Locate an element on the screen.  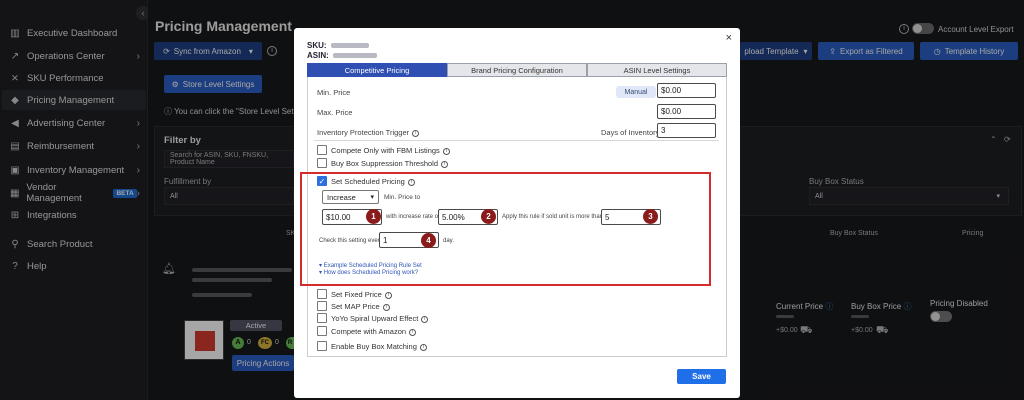
set-map-price-checkbox is located at coordinates (322, 306).